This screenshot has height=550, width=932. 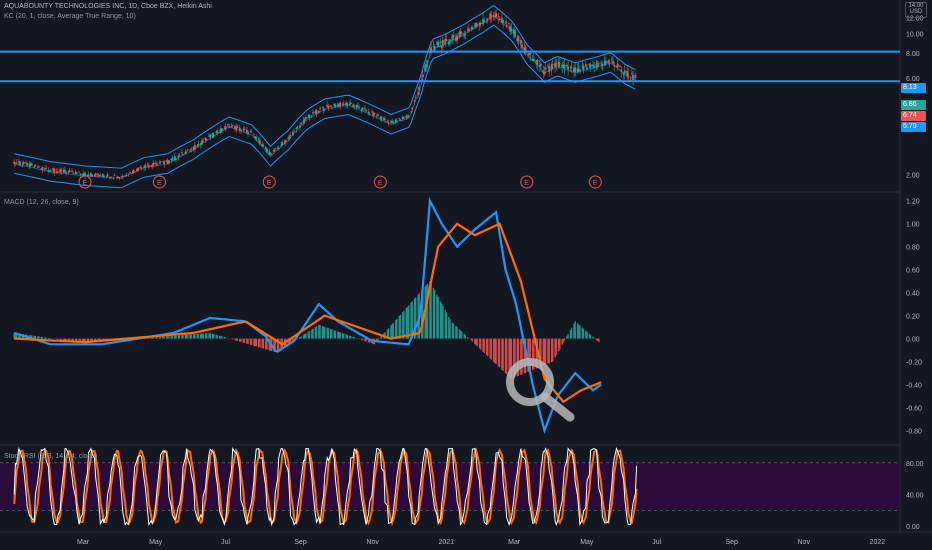 What do you see at coordinates (914, 363) in the screenshot?
I see `macd-tick-label: -0.20` at bounding box center [914, 363].